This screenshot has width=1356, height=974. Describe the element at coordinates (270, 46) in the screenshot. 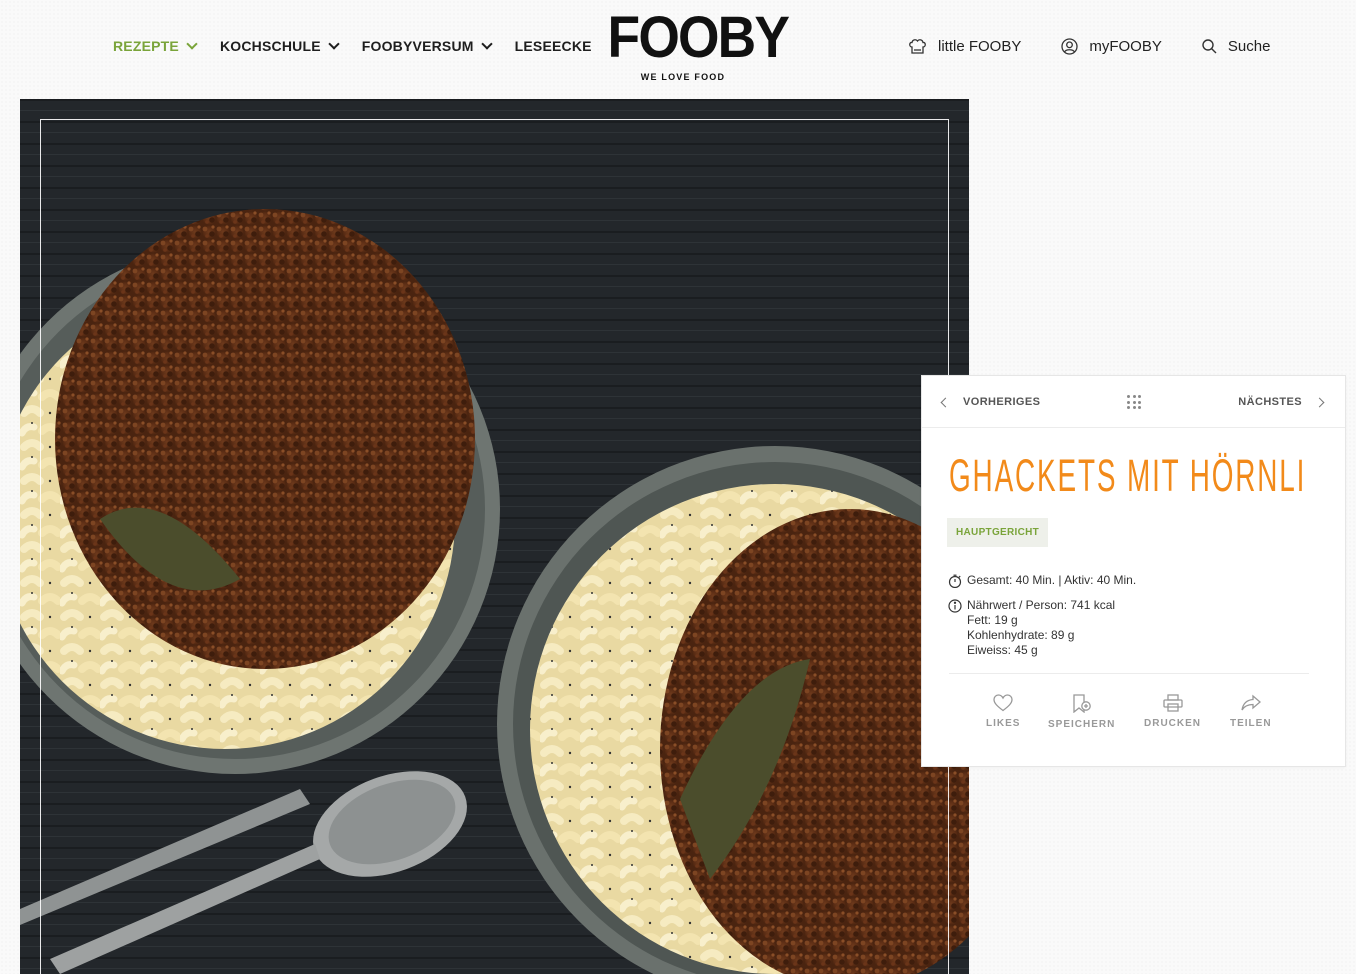

I see `nav-label: KOCHSCHULE` at that location.